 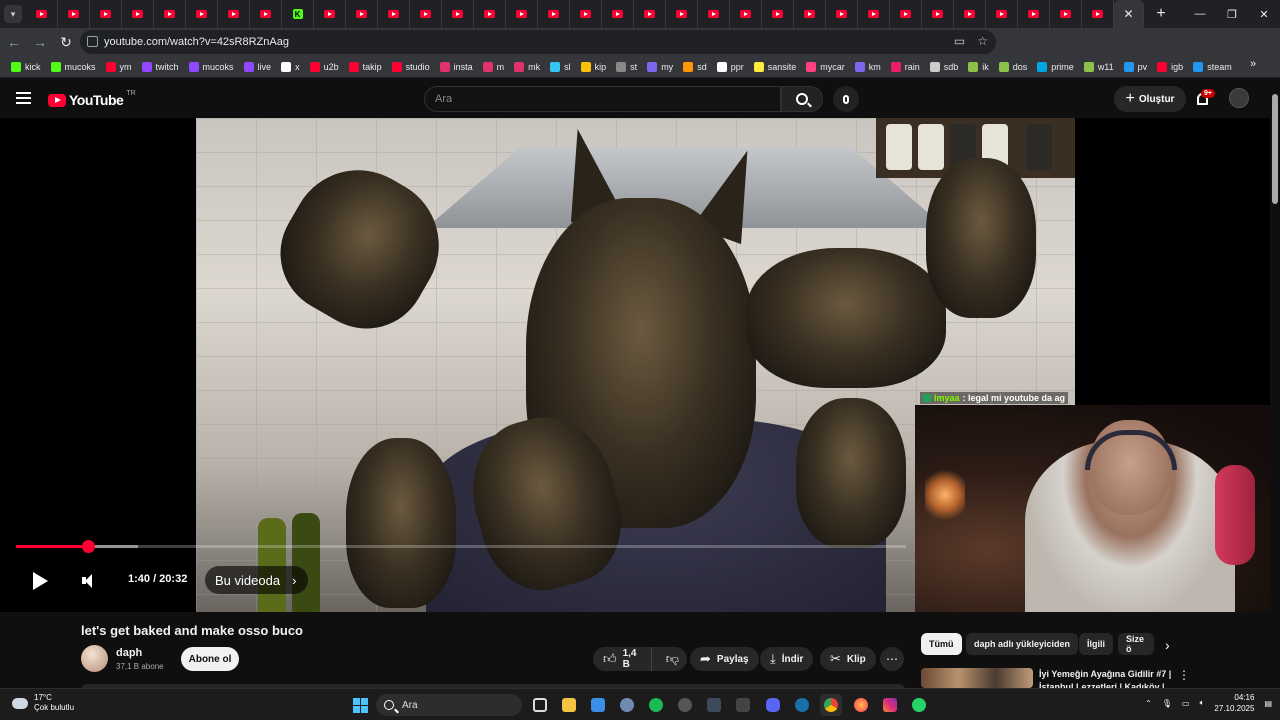 I want to click on bookmark-item: x, so click(x=290, y=67).